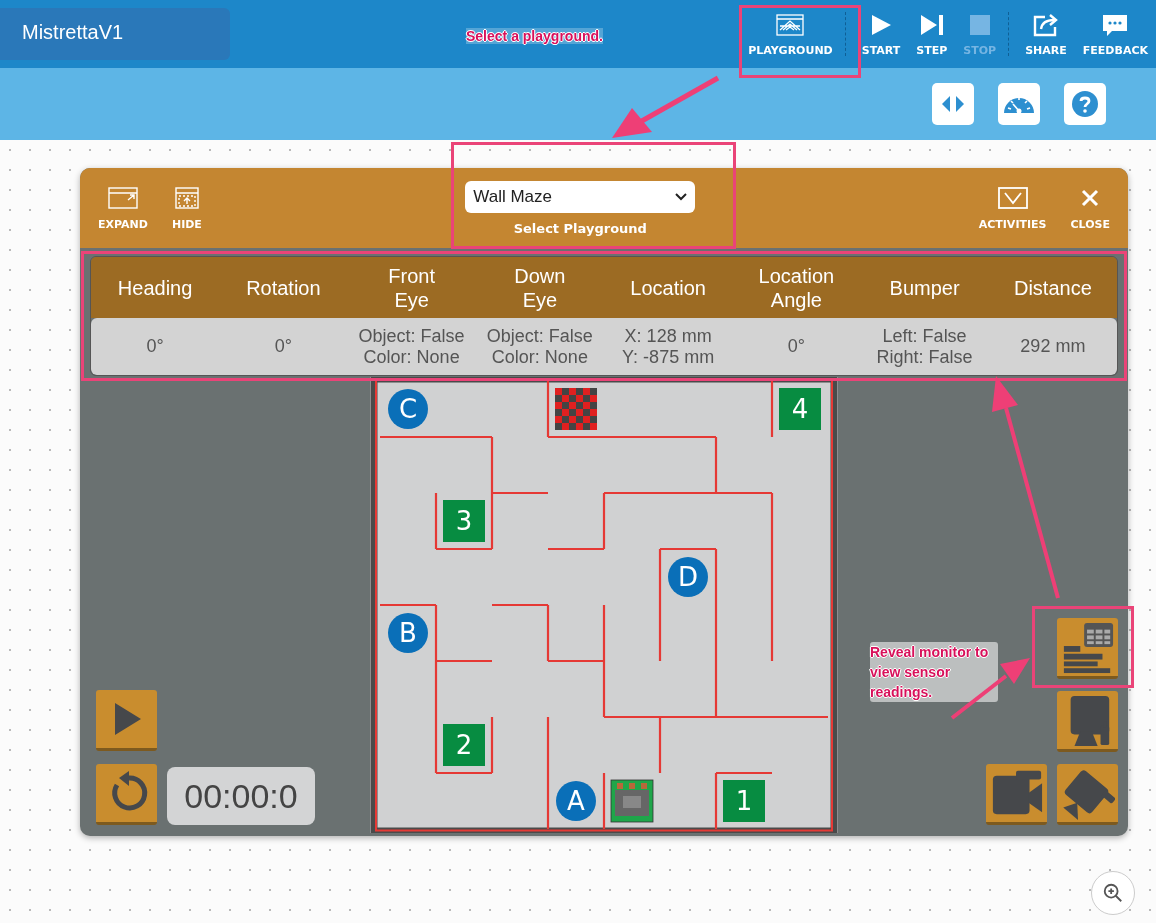 Image resolution: width=1156 pixels, height=923 pixels. I want to click on annotation-text: Select a playground., so click(534, 36).